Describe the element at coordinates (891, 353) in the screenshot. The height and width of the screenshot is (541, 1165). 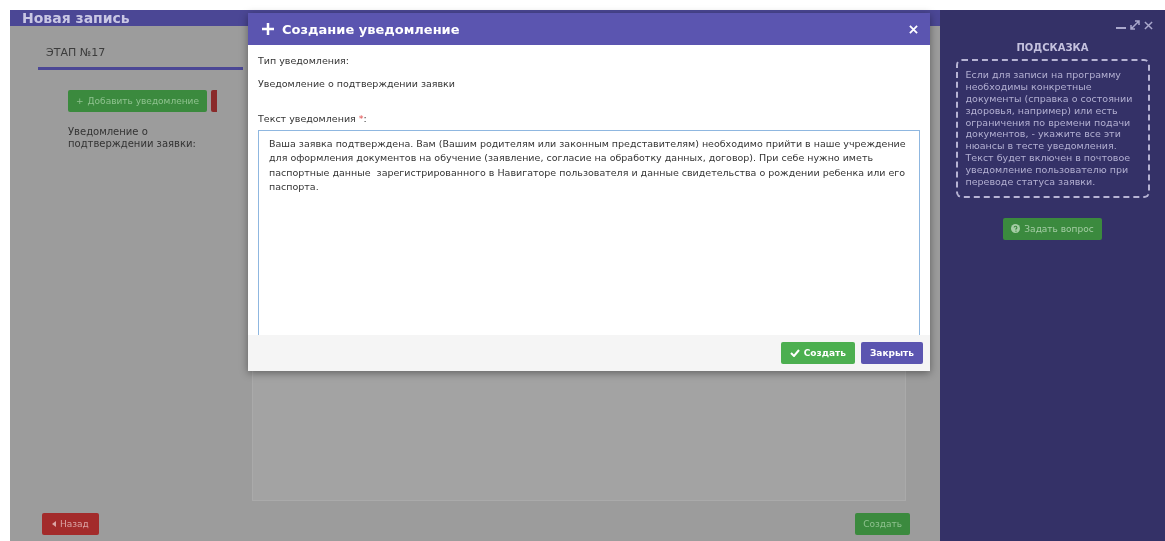
I see `close-button: Закрыть` at that location.